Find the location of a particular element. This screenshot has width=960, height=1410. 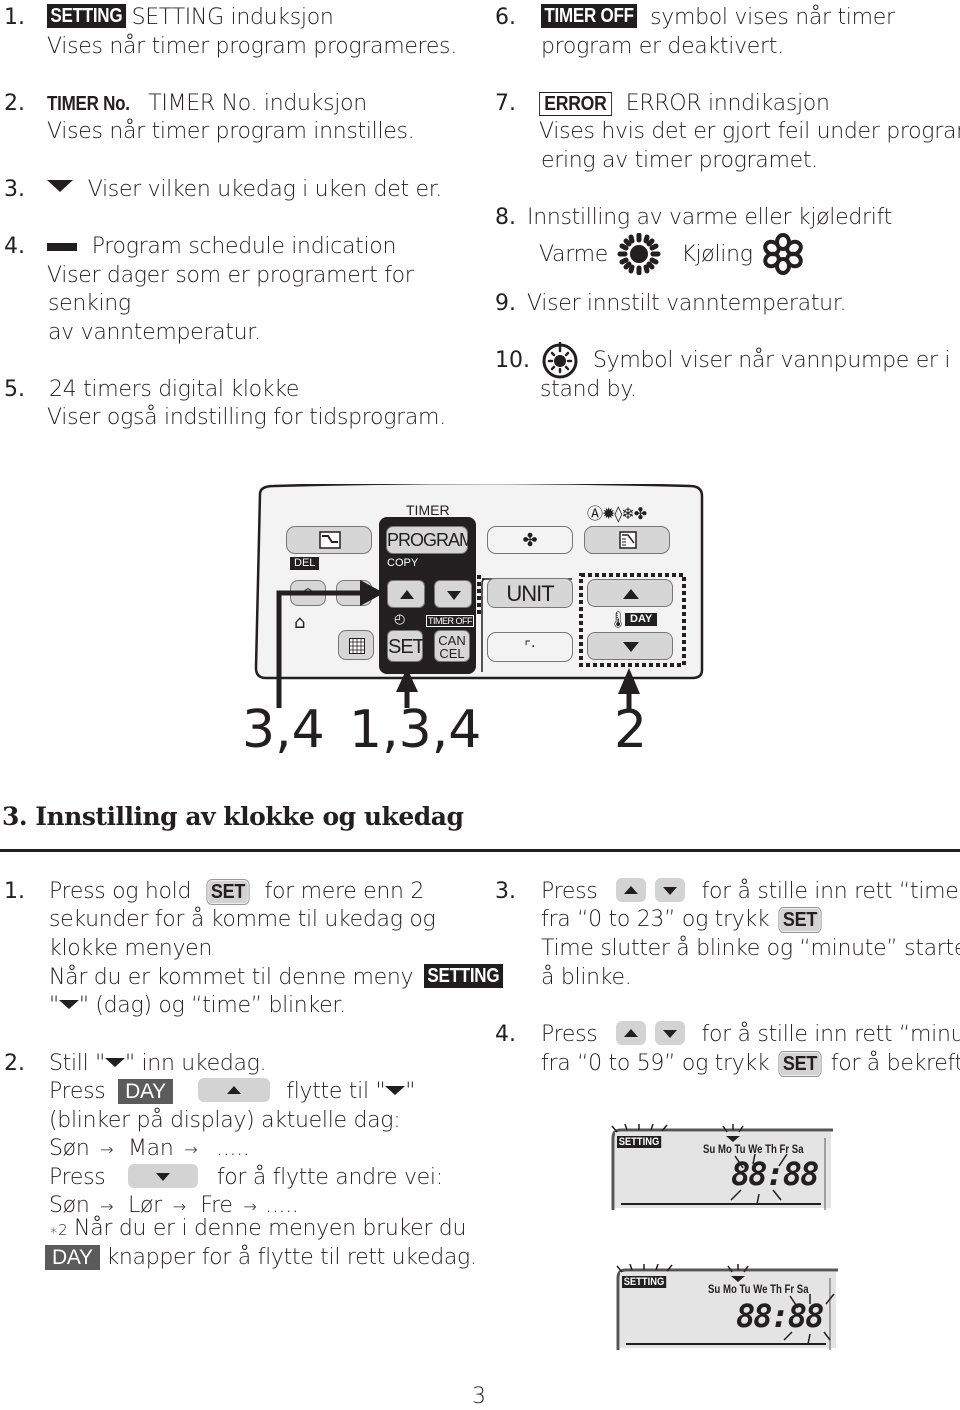

legend-item-timer-no: TIMER No. TIMER No. induksjon is located at coordinates (207, 104).